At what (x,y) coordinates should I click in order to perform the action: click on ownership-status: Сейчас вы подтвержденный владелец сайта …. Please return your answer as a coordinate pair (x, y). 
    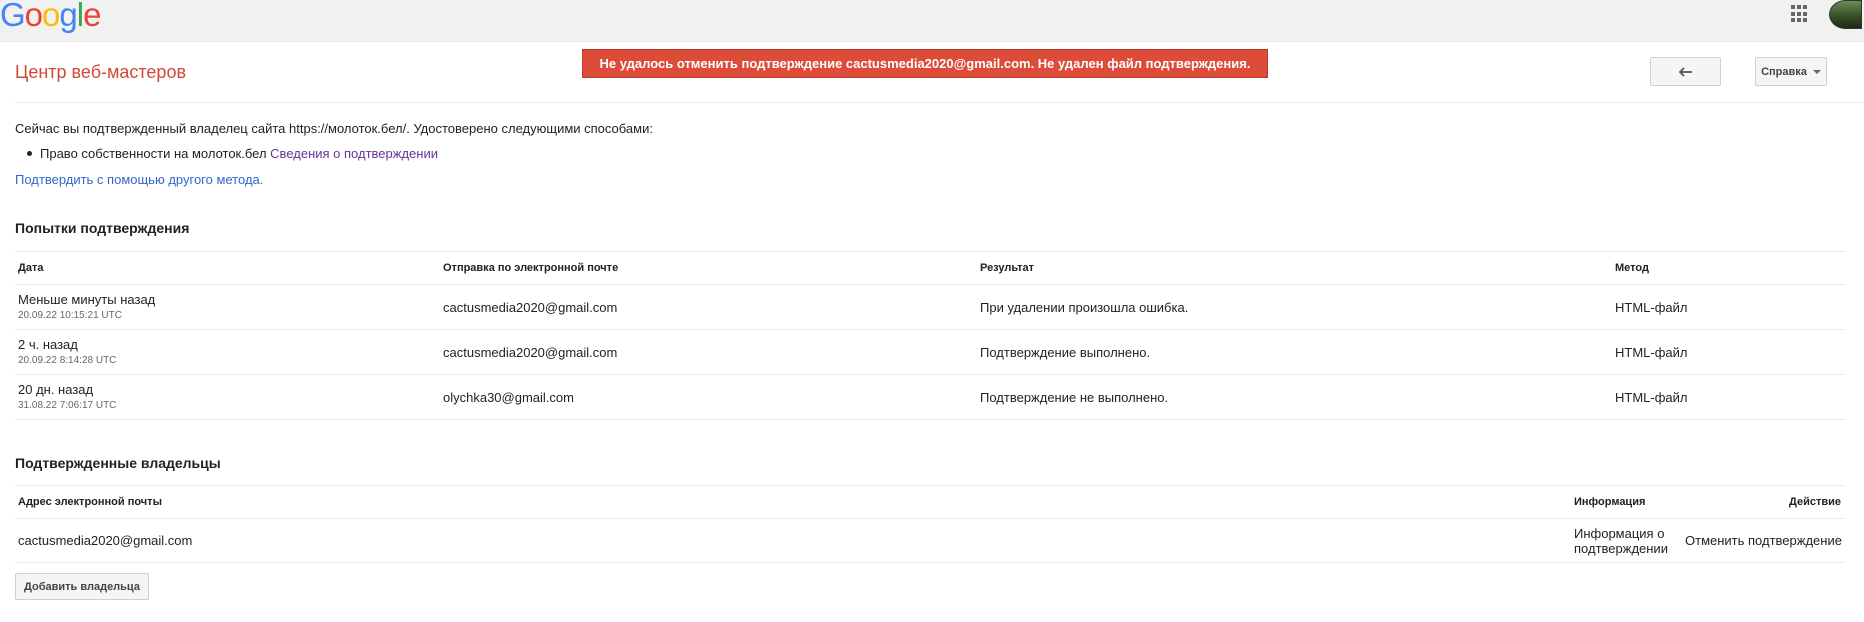
    Looking at the image, I should click on (334, 128).